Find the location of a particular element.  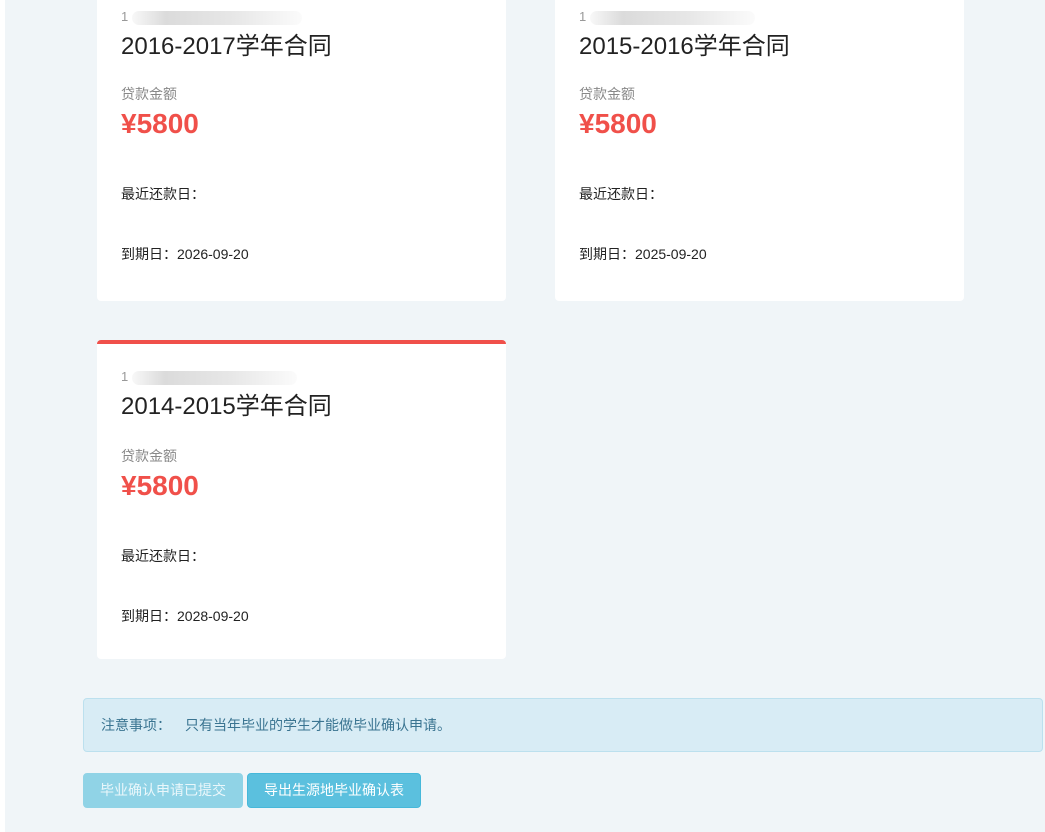

contract-title: 2014-2015学年合同 is located at coordinates (226, 406).